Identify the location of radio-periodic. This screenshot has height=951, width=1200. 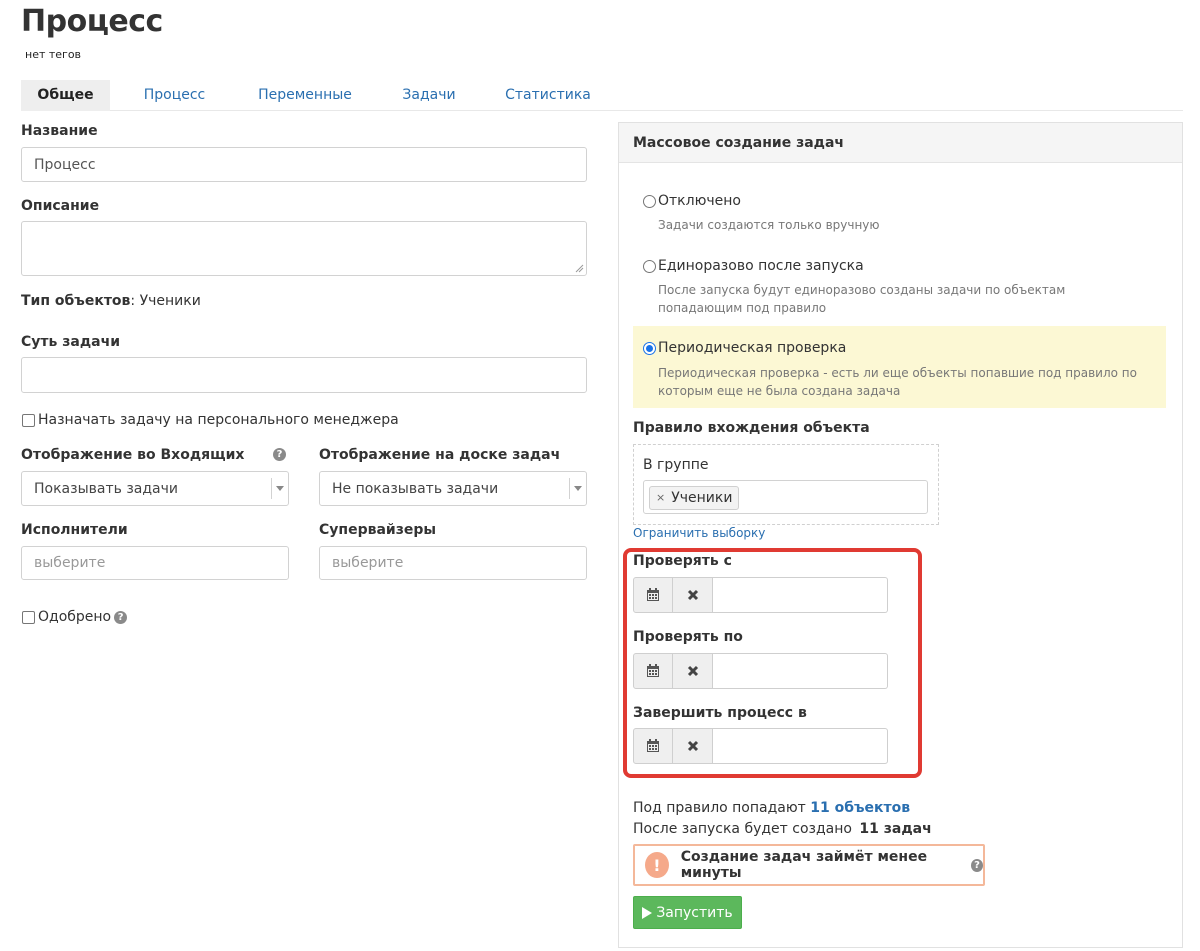
(649, 348).